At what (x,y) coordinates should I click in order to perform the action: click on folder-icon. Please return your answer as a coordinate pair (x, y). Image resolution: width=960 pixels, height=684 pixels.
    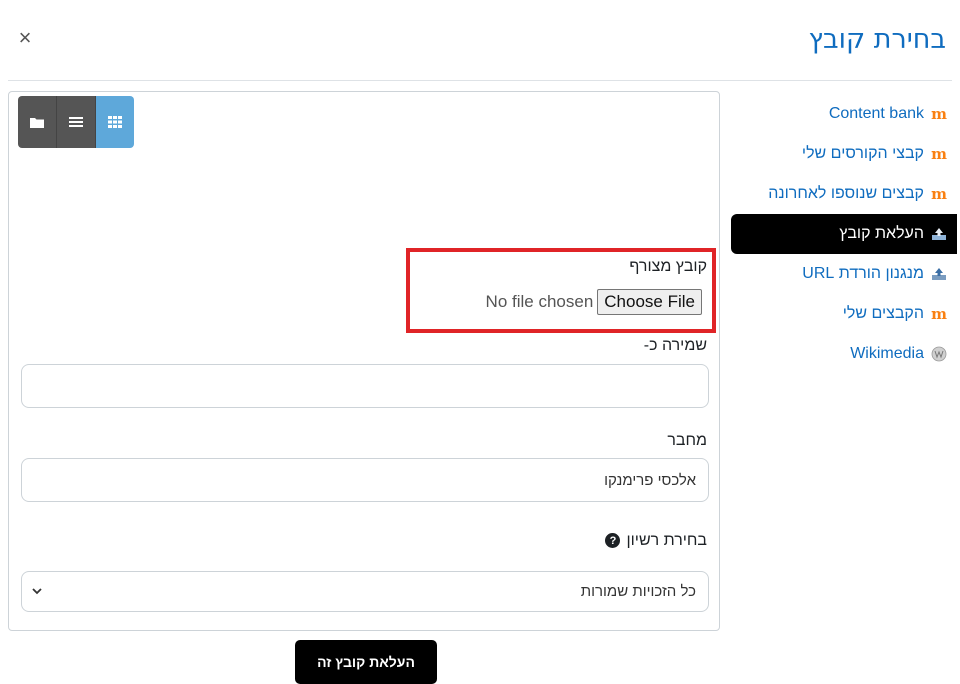
    Looking at the image, I should click on (37, 122).